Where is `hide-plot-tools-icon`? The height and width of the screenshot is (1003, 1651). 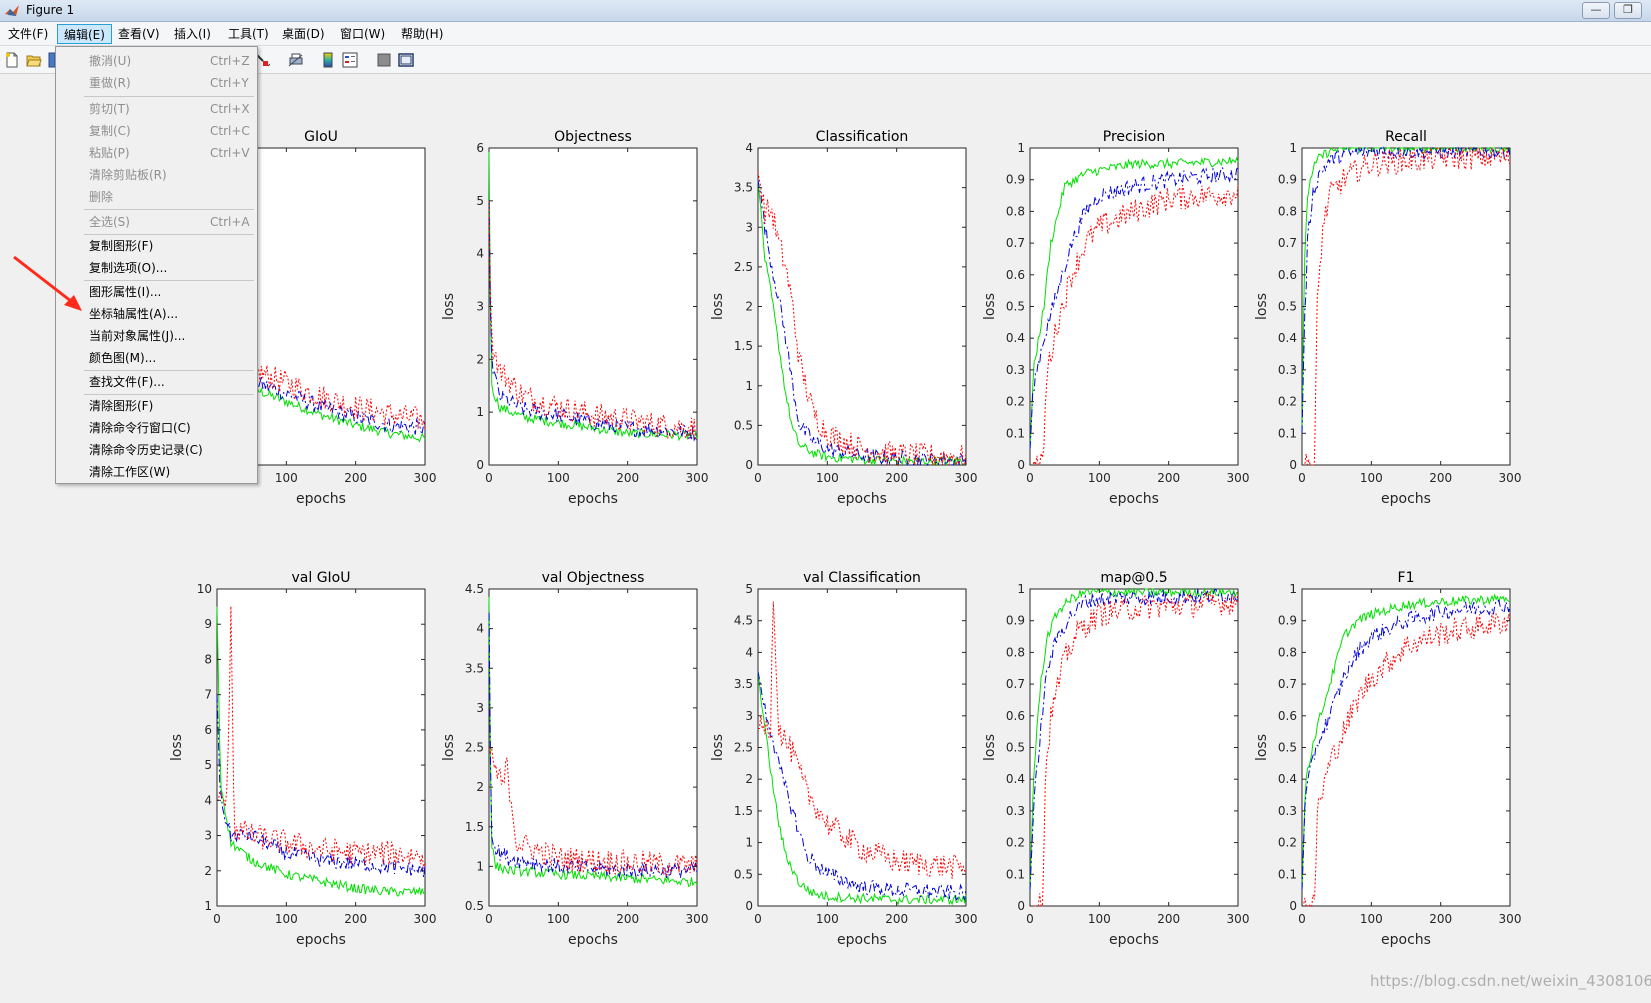 hide-plot-tools-icon is located at coordinates (384, 60).